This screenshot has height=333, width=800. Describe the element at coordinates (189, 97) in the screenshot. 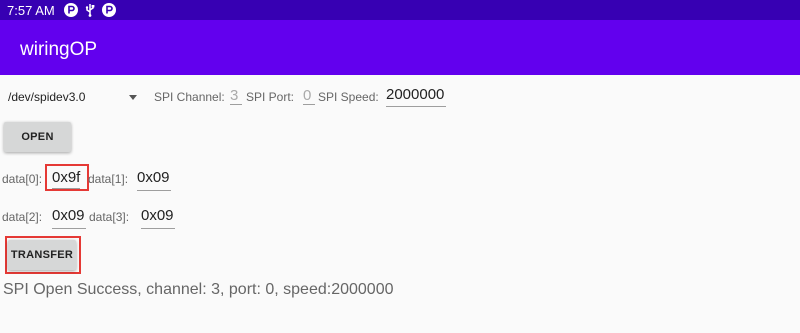

I see `spi-channel-label: SPI Channel:` at that location.